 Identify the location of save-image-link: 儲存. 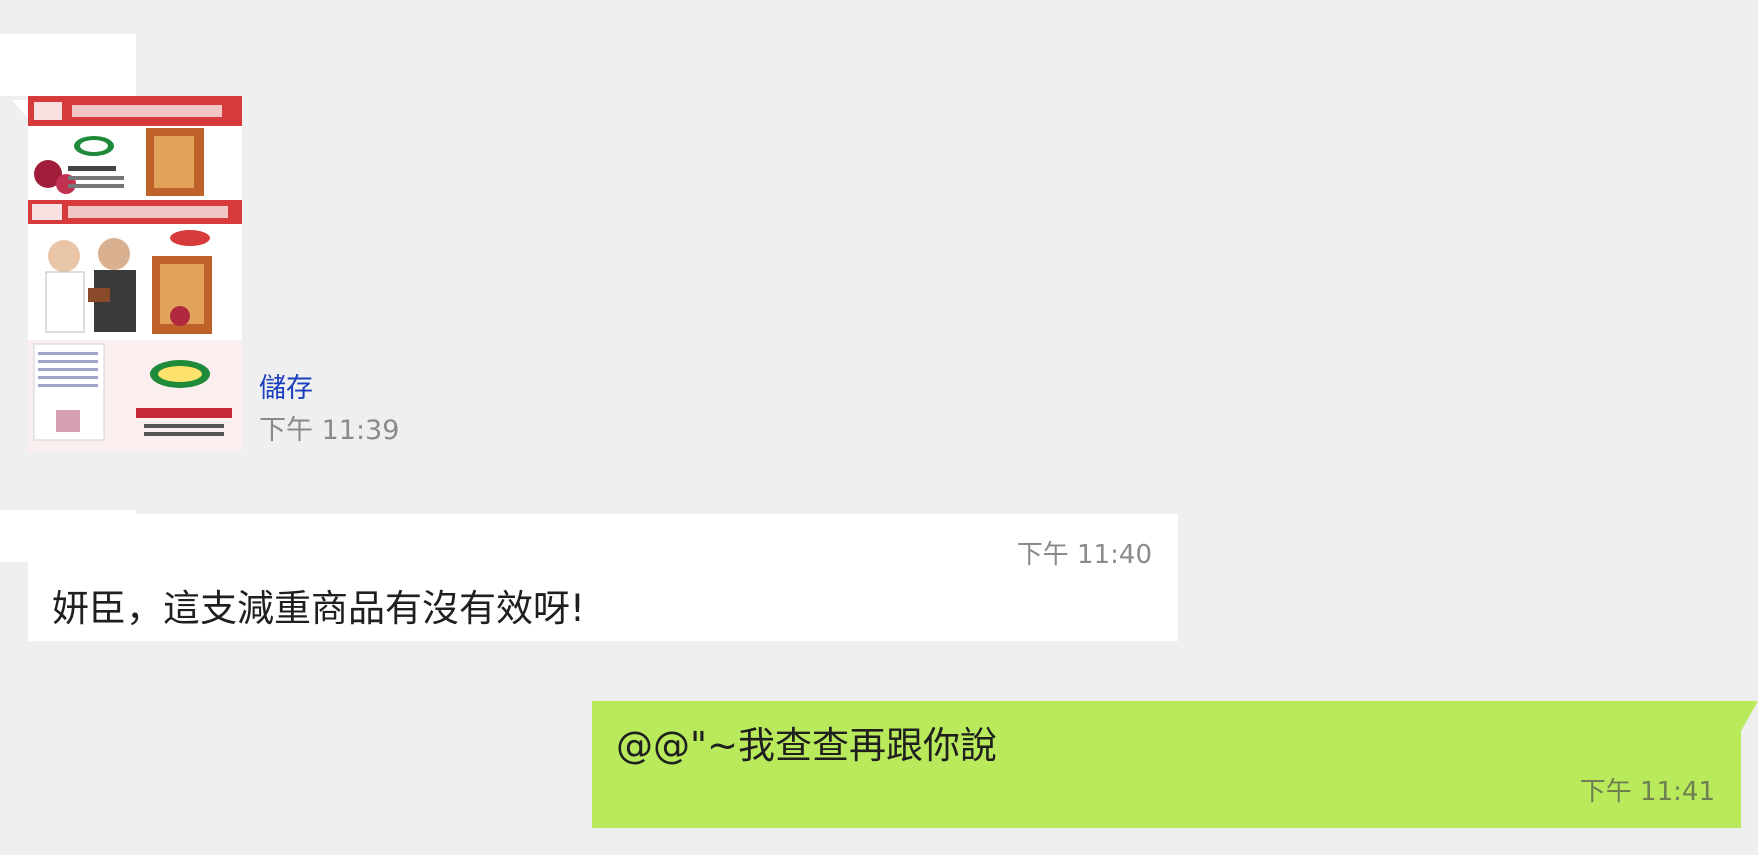
(286, 385).